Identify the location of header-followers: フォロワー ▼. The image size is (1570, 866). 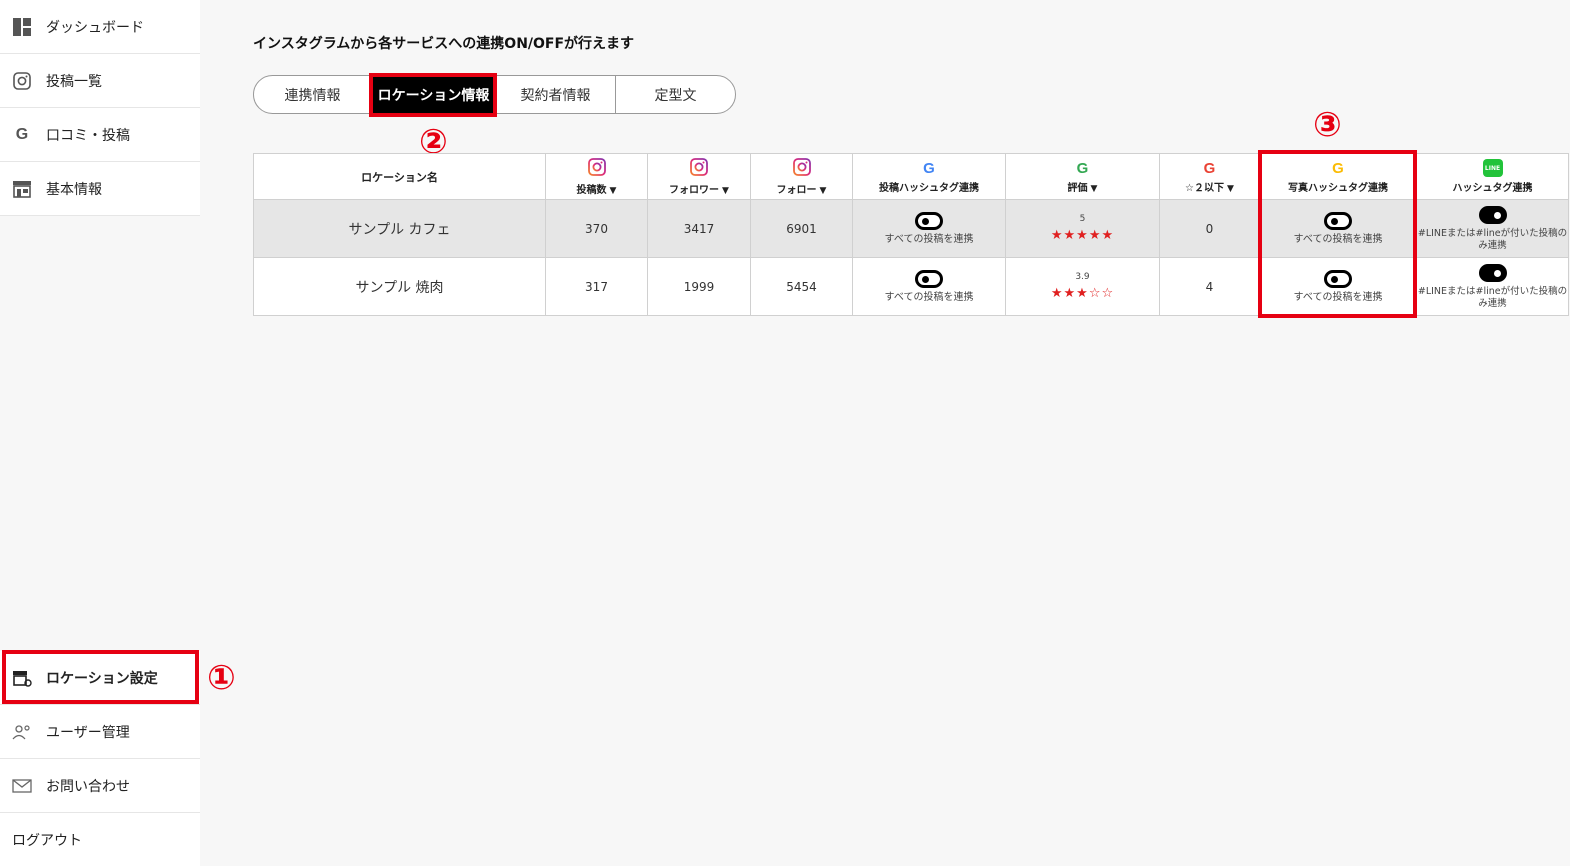
(699, 176).